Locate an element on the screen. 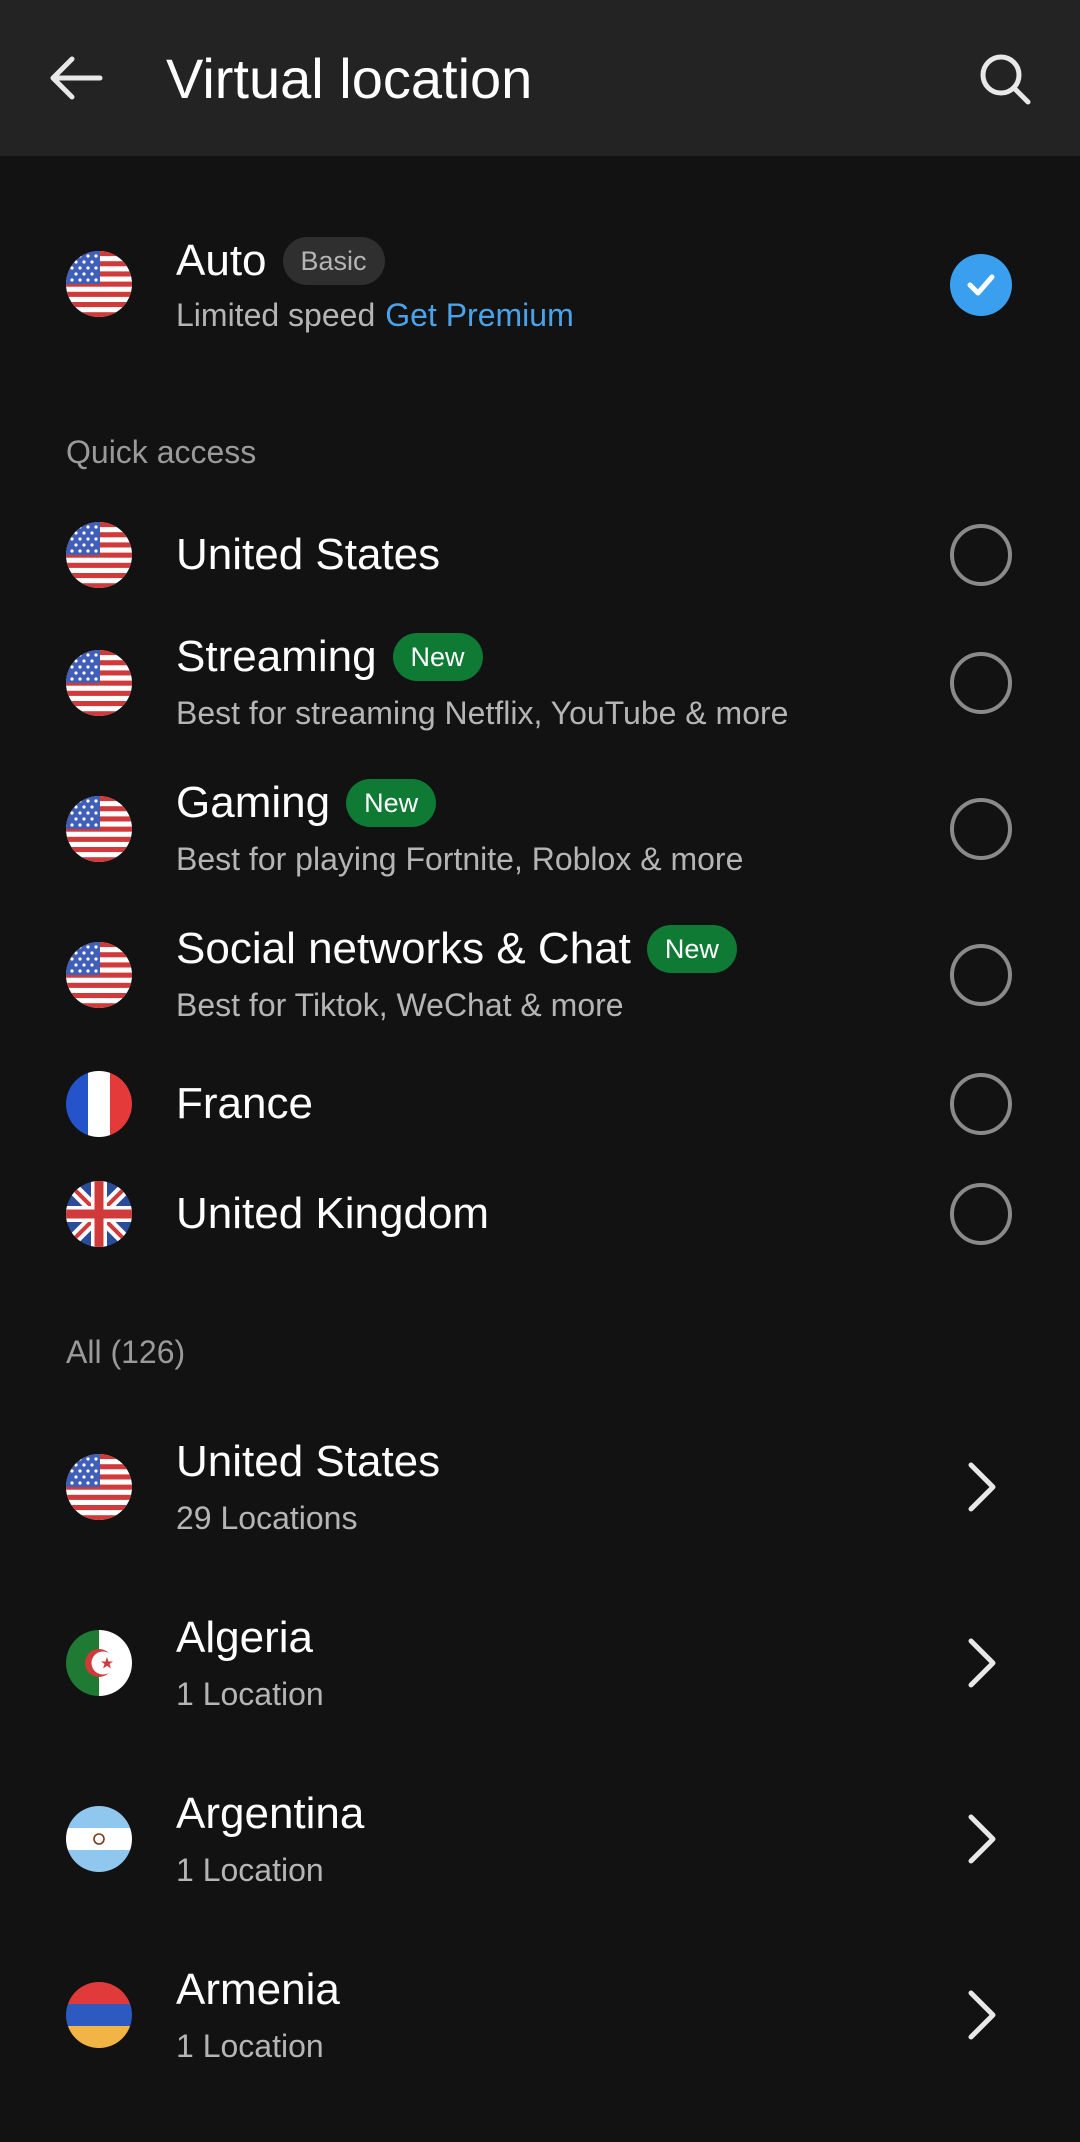 The image size is (1080, 2142). basic-badge: Basic is located at coordinates (333, 261).